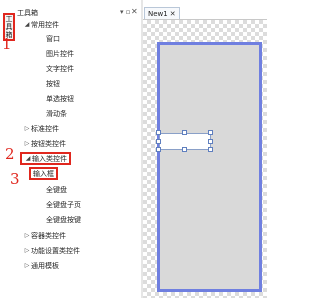 Image resolution: width=320 pixels, height=298 pixels. I want to click on tree-group-label: 按钮类控件, so click(48, 143).